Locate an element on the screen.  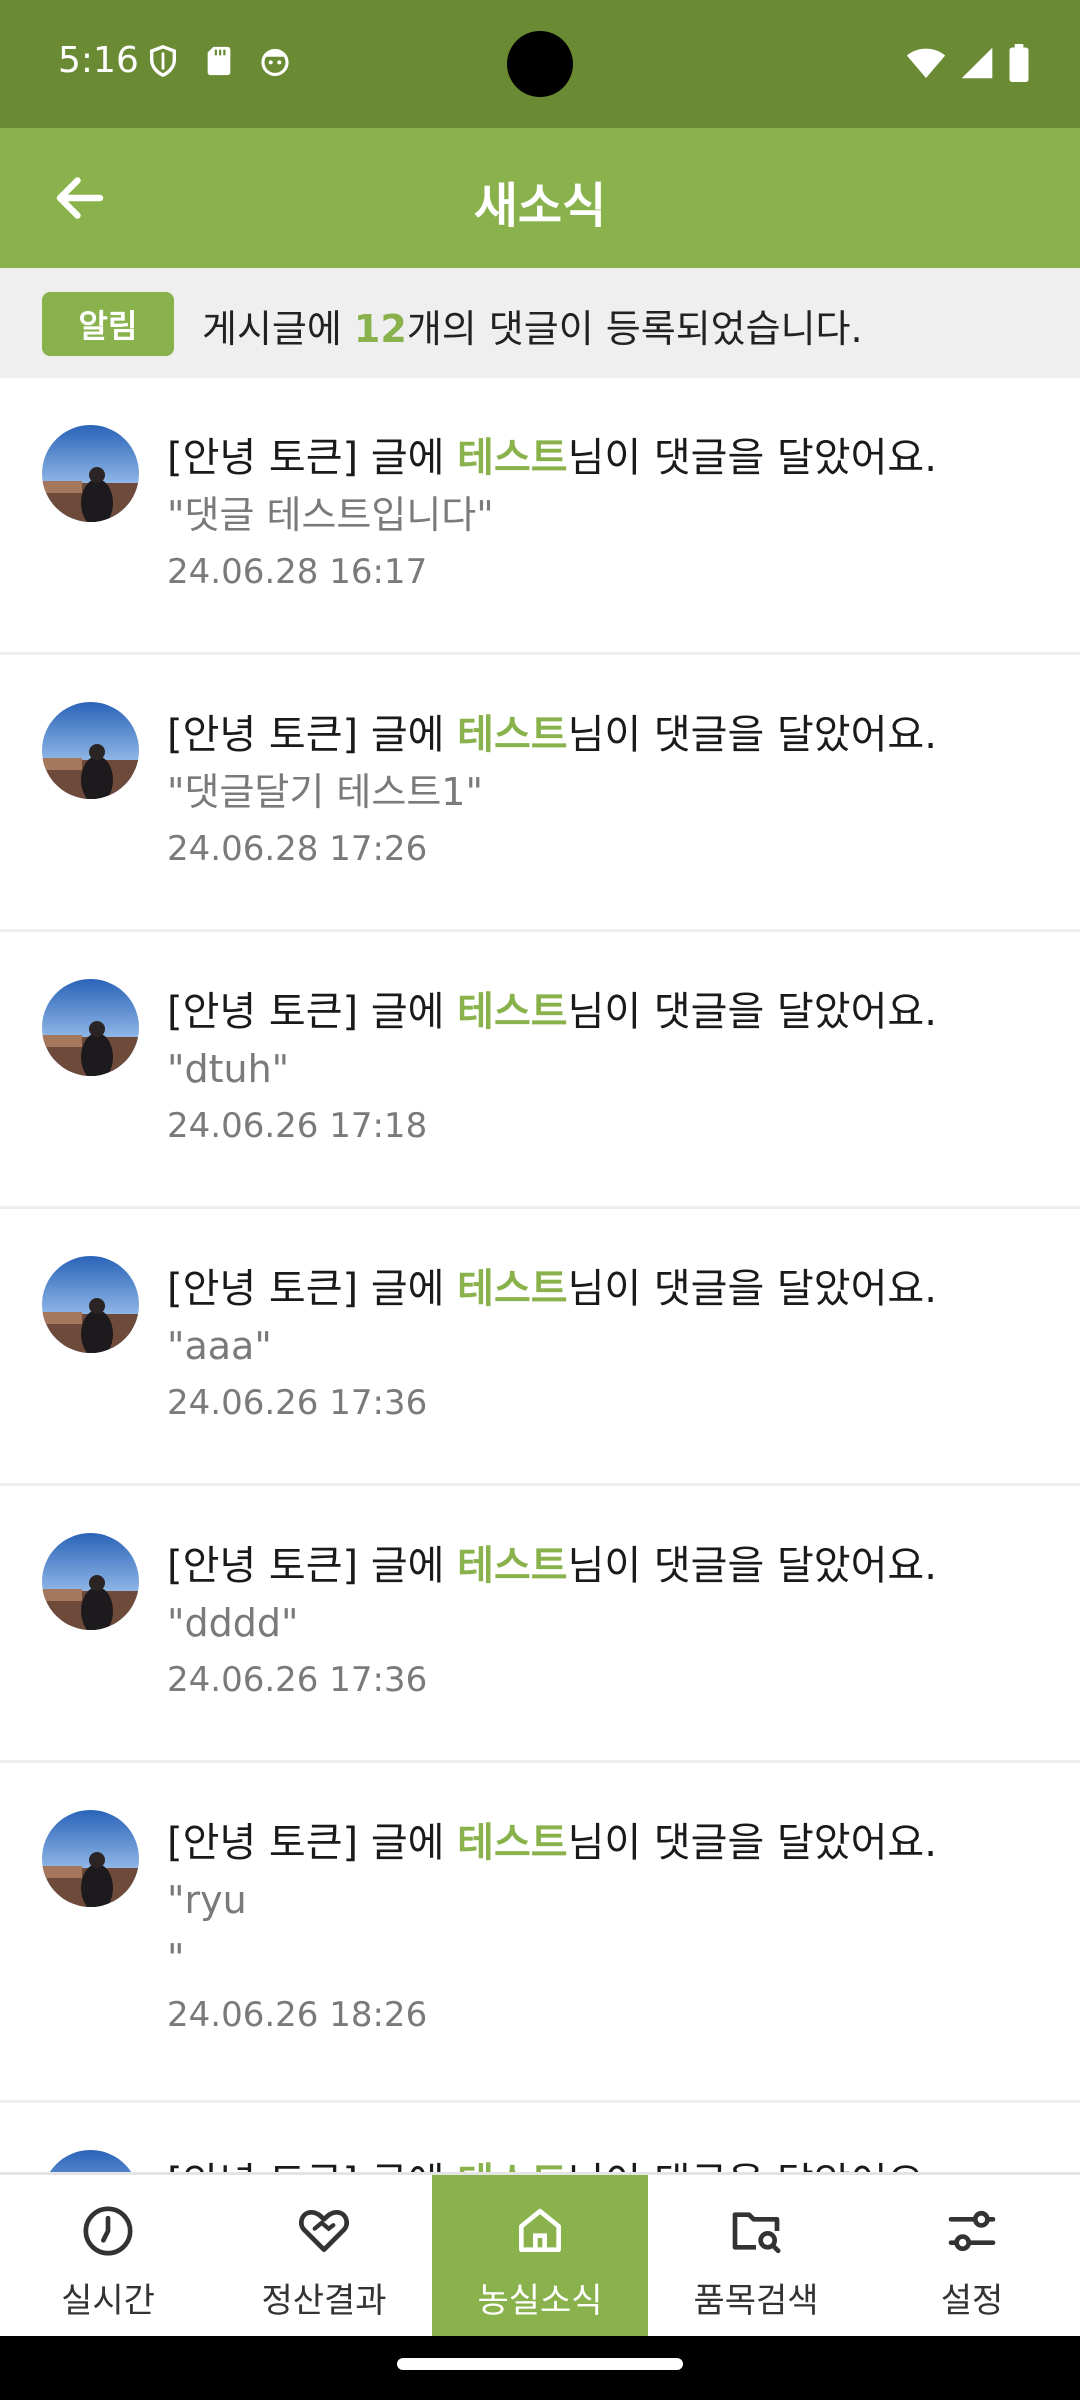
nav-item-realtime: 실시간 is located at coordinates (108, 2255).